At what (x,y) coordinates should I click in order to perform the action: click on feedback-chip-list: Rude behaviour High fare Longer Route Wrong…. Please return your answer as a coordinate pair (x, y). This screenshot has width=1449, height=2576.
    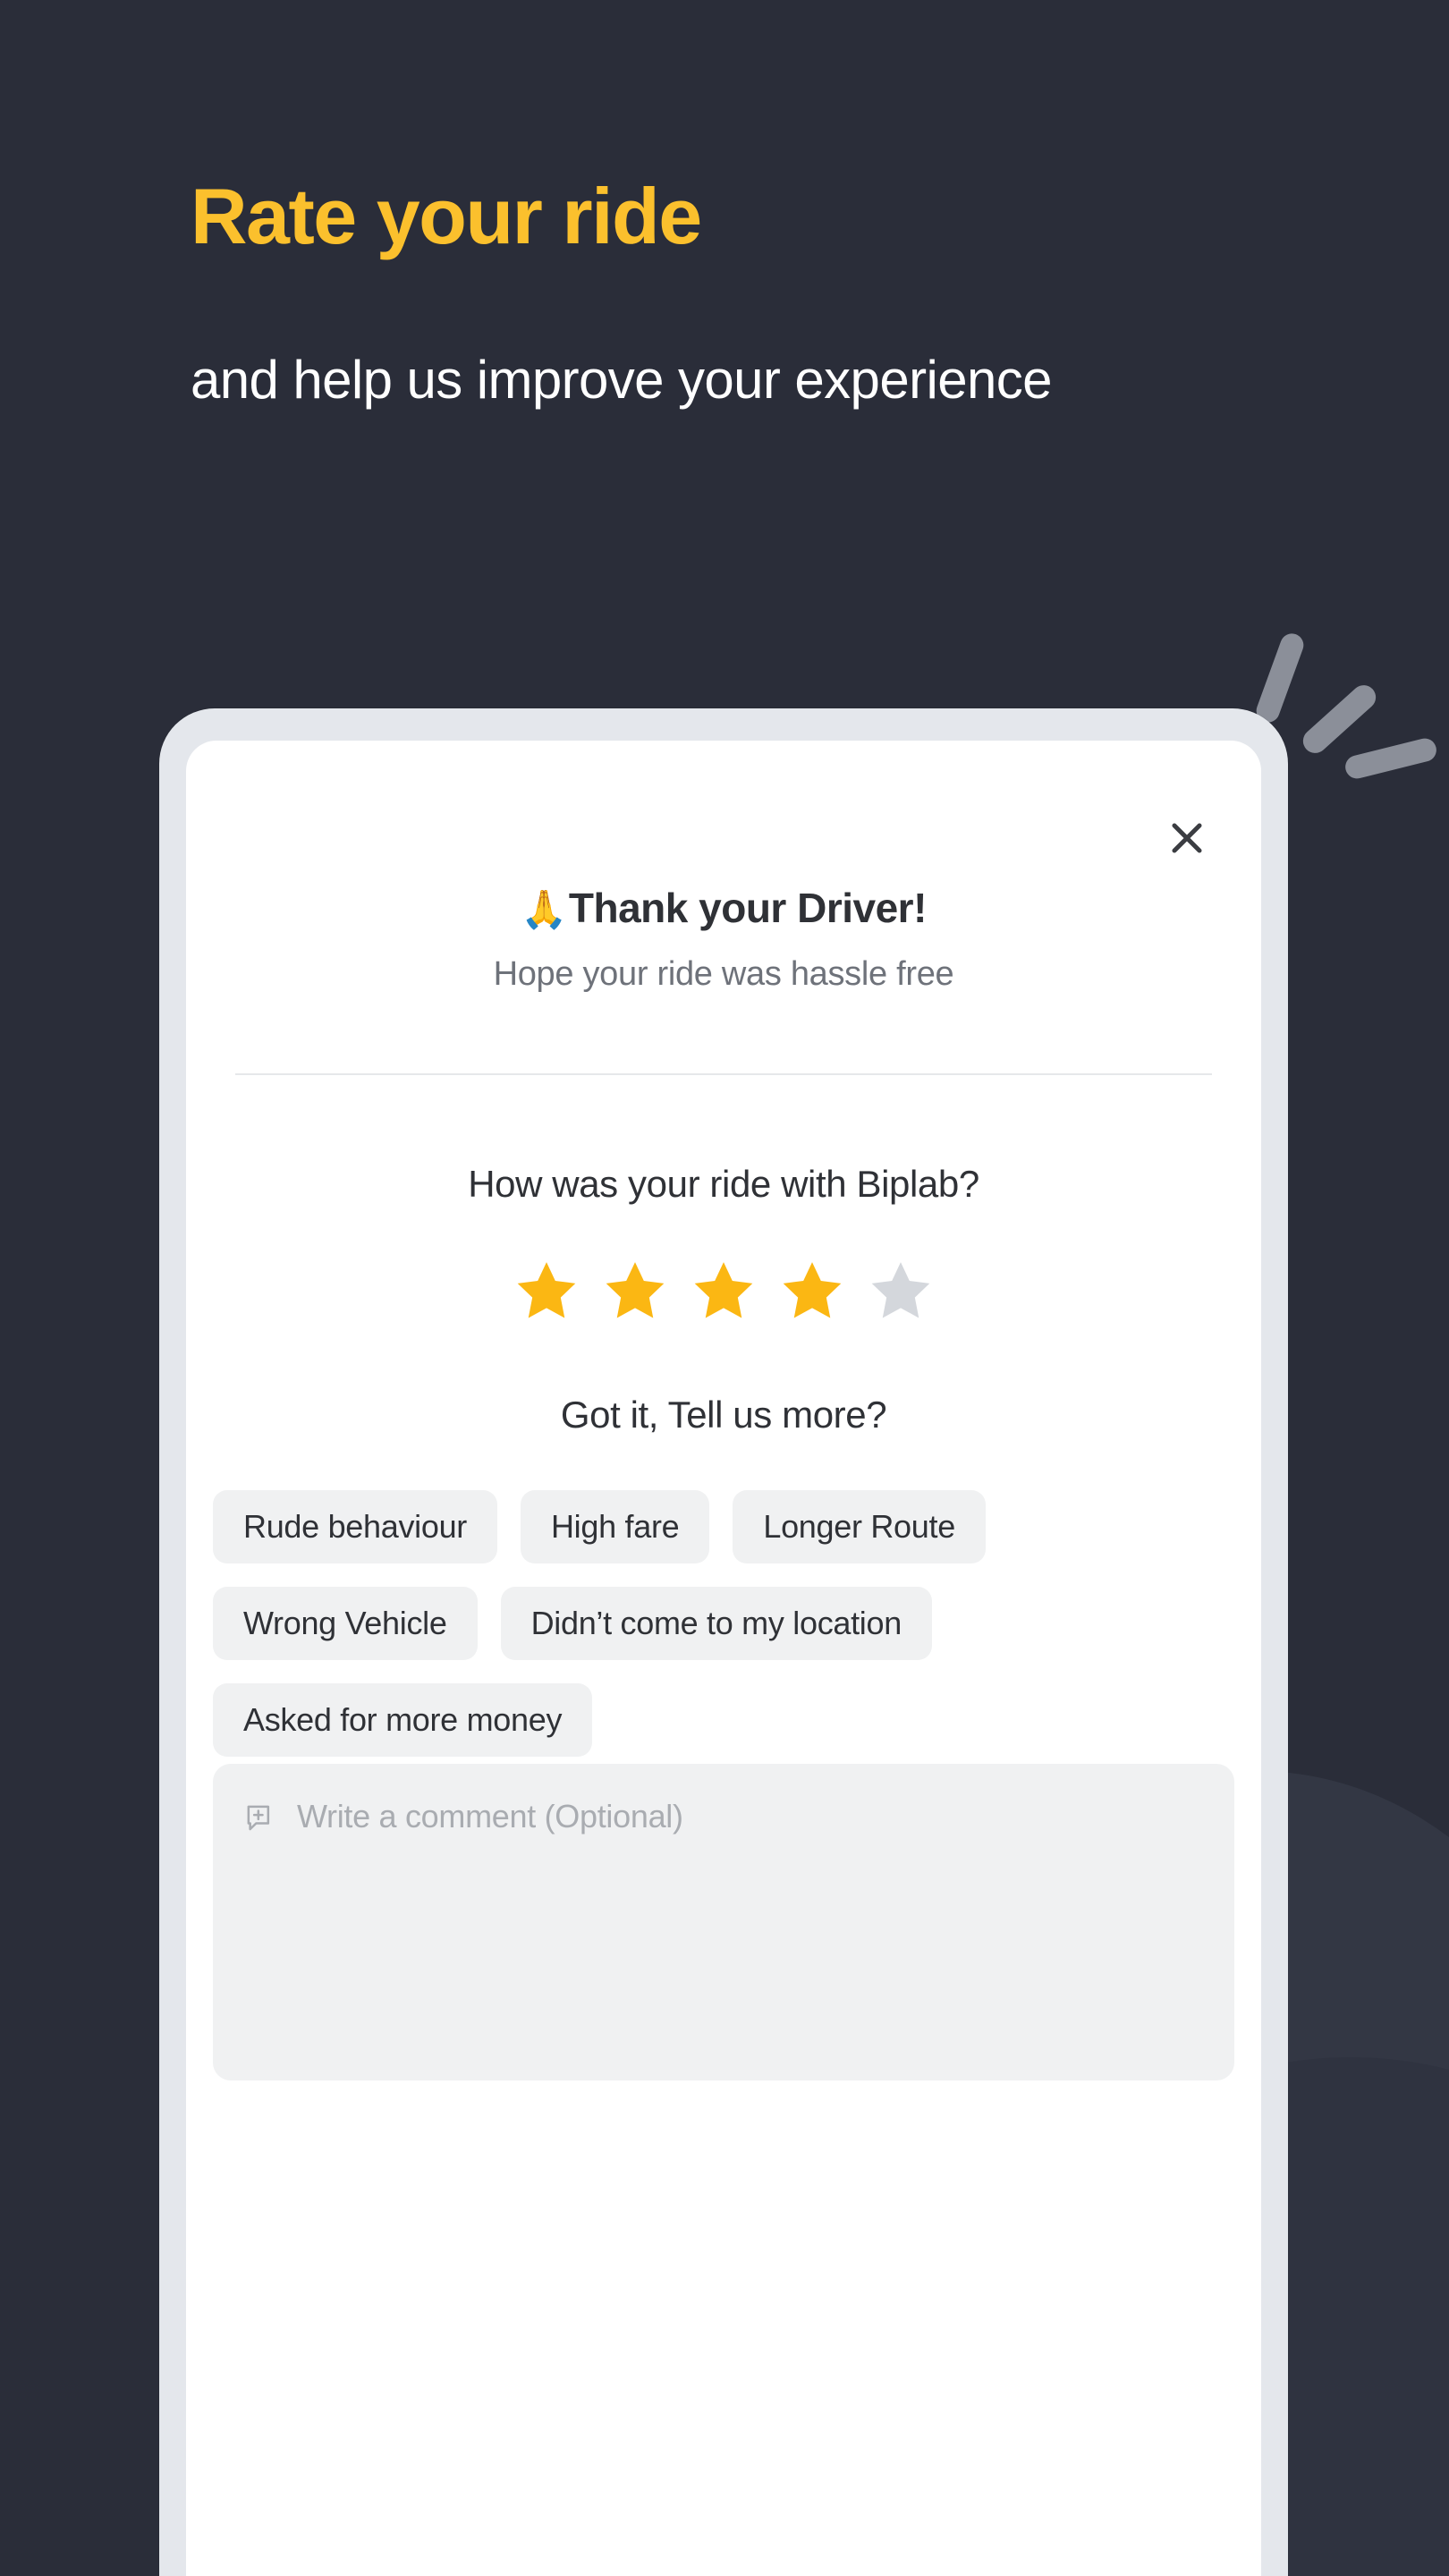
    Looking at the image, I should click on (723, 1623).